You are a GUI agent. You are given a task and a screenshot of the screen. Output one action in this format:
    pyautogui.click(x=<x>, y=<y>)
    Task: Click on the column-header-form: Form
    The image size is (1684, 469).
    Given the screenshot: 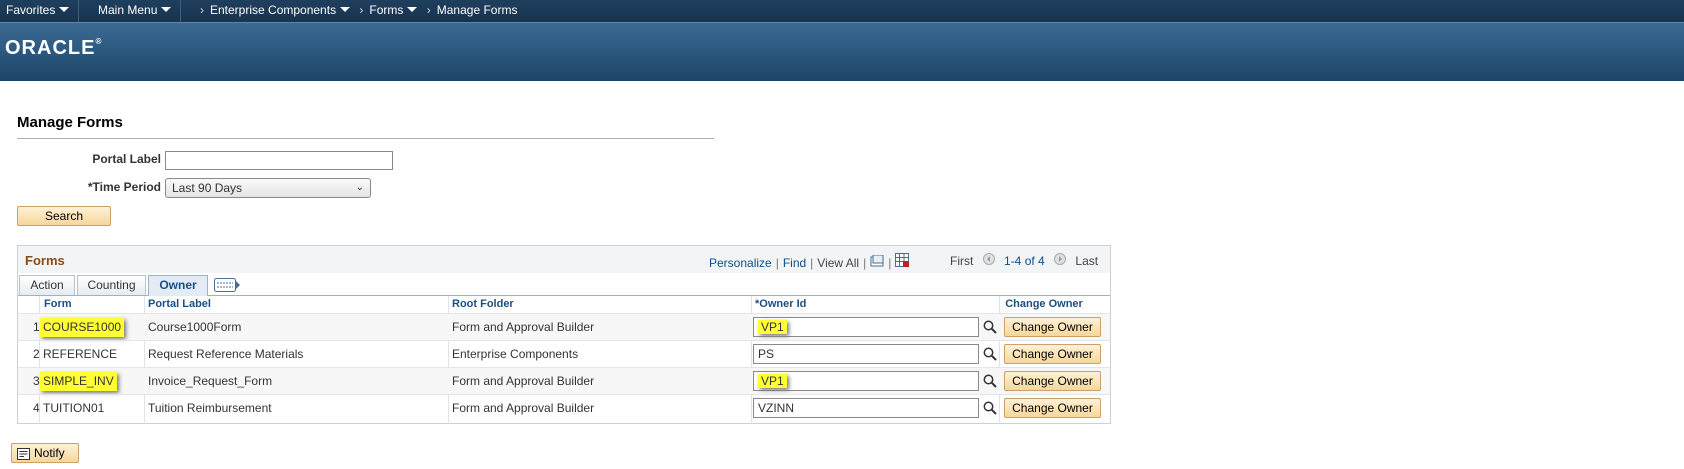 What is the action you would take?
    pyautogui.click(x=58, y=304)
    